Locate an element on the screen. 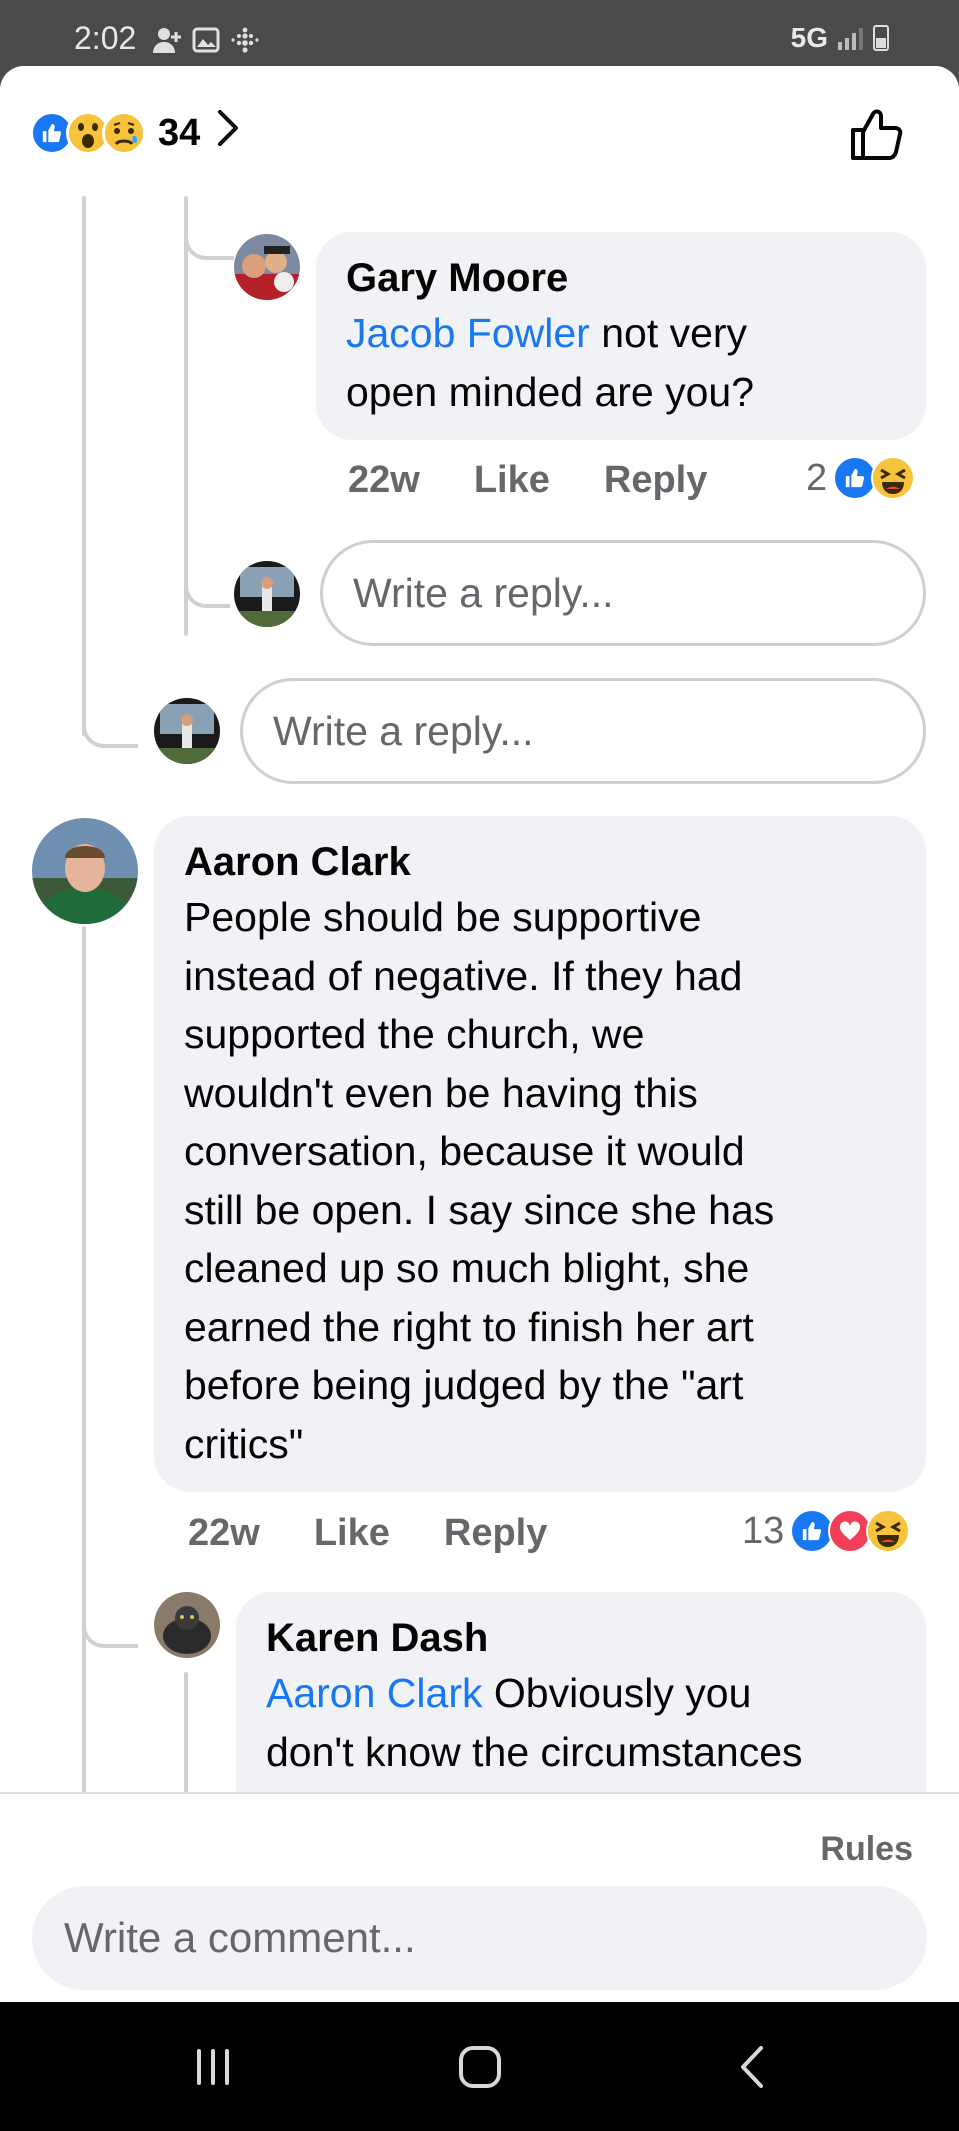  sad-icon is located at coordinates (124, 133).